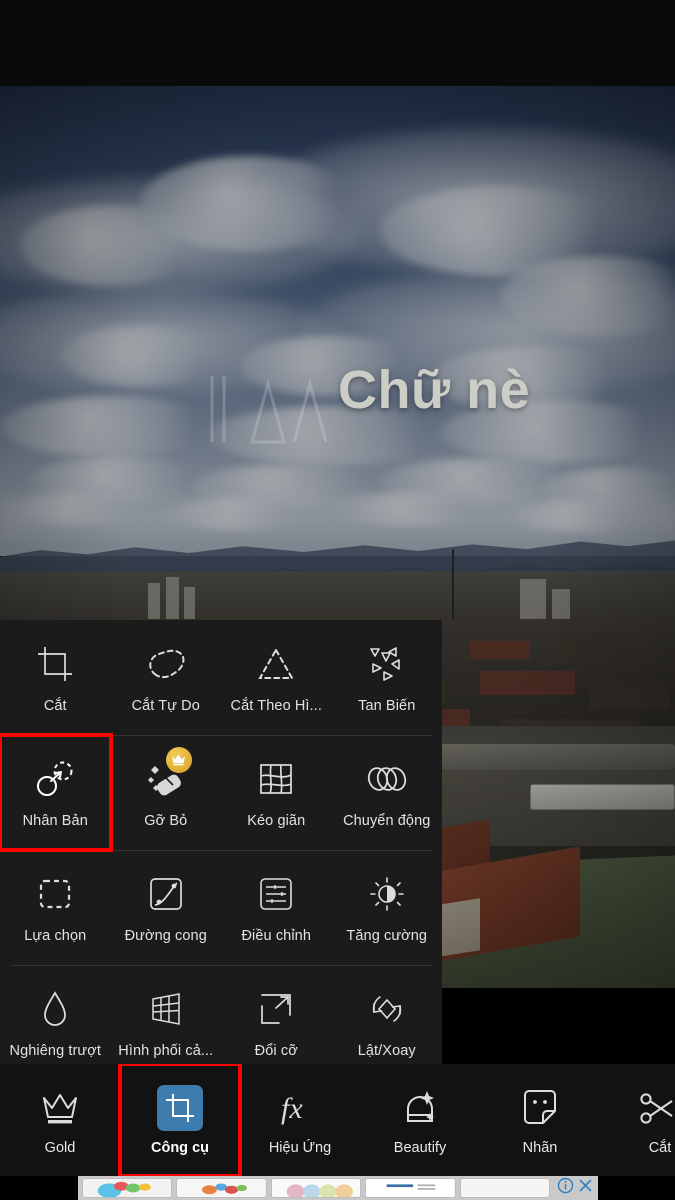 The height and width of the screenshot is (1200, 675). What do you see at coordinates (420, 1108) in the screenshot?
I see `beautify-face-icon` at bounding box center [420, 1108].